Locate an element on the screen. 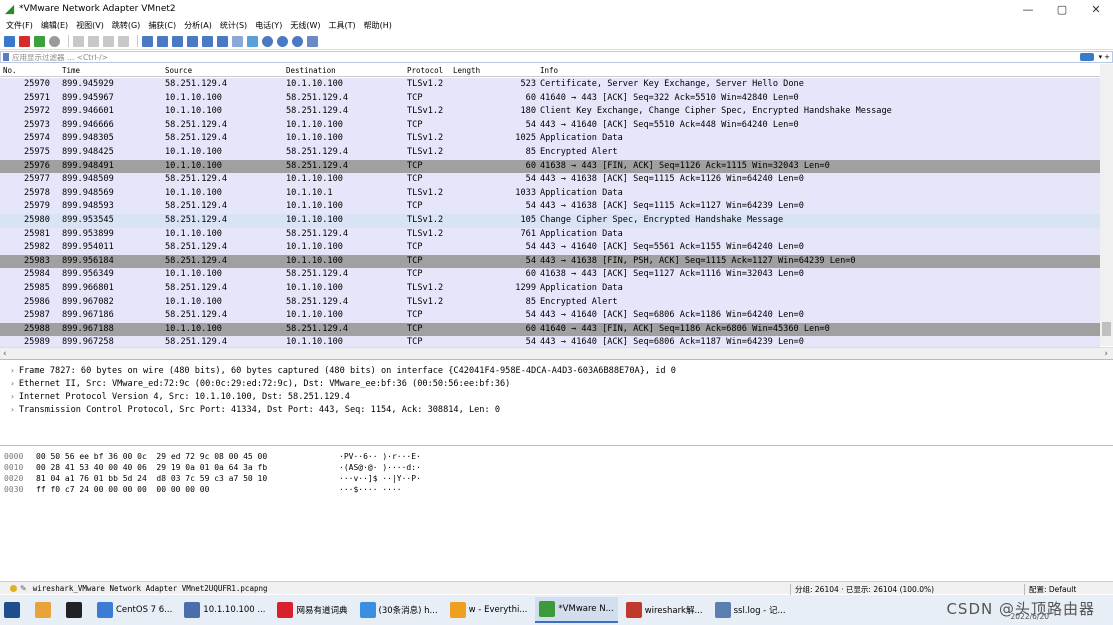  scroll-right-icon: › is located at coordinates (1106, 354).